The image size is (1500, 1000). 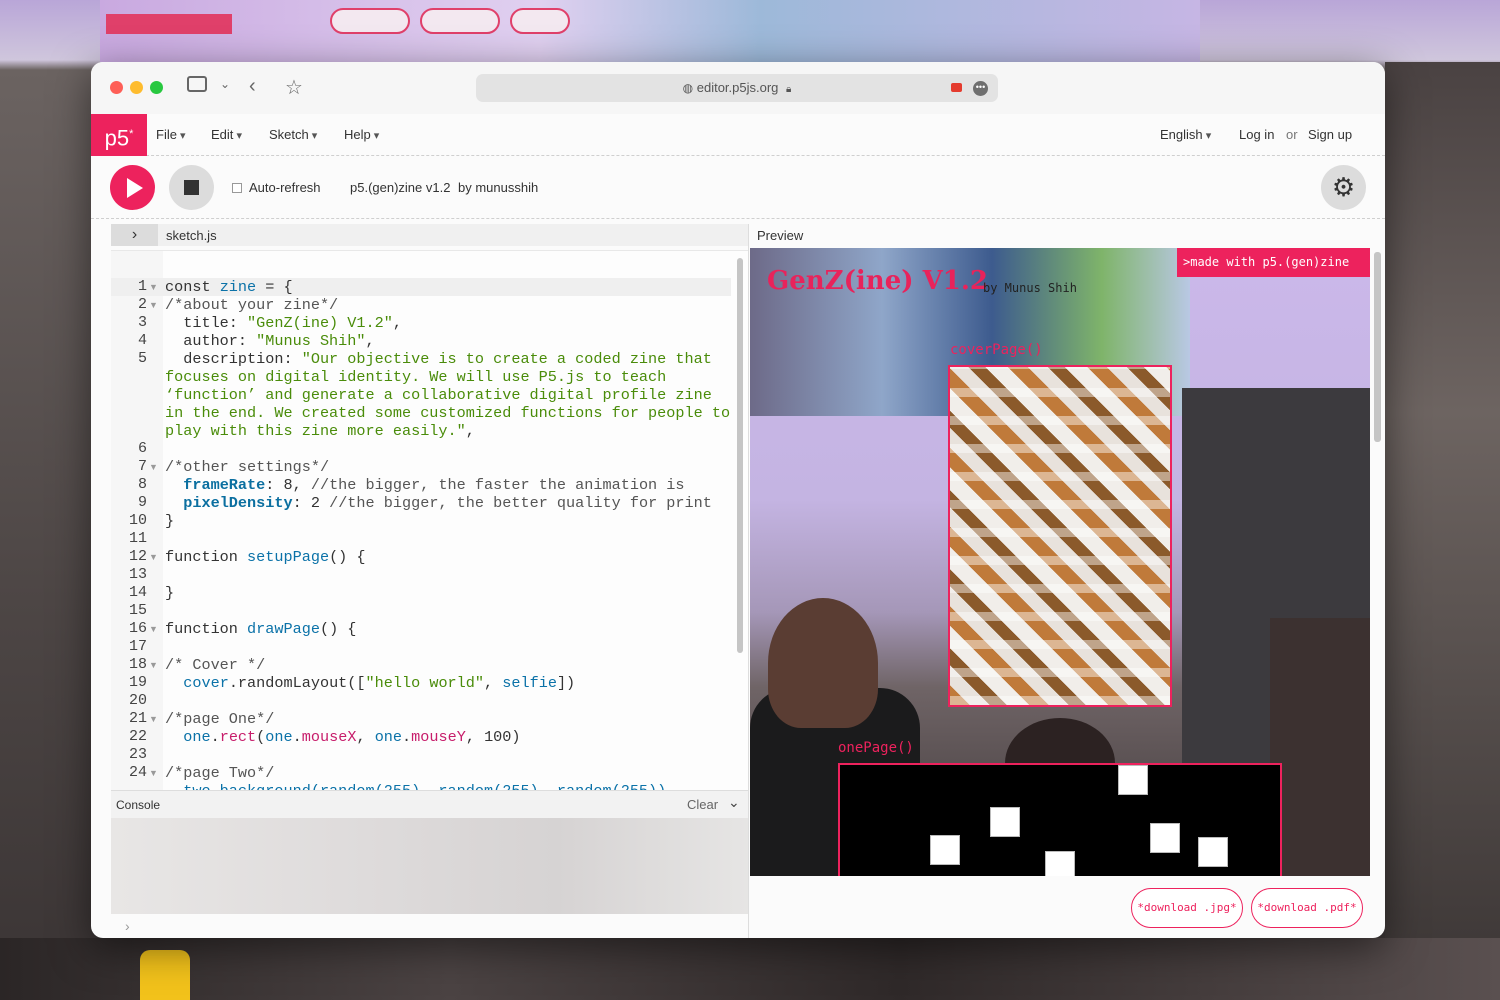 I want to click on file-name: sketch.js, so click(x=191, y=235).